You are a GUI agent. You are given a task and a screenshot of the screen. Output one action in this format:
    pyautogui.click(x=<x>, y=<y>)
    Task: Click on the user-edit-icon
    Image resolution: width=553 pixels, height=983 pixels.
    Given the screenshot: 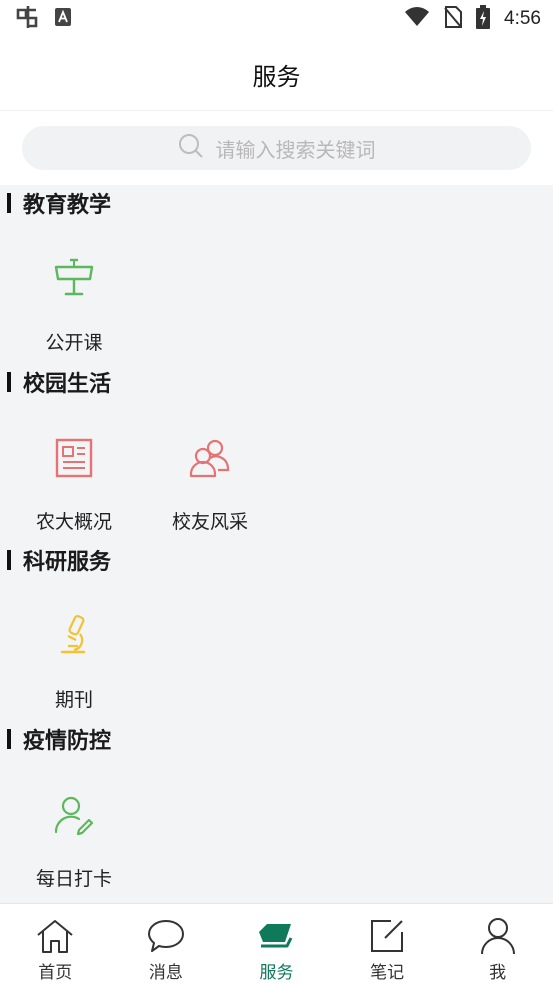 What is the action you would take?
    pyautogui.click(x=74, y=815)
    